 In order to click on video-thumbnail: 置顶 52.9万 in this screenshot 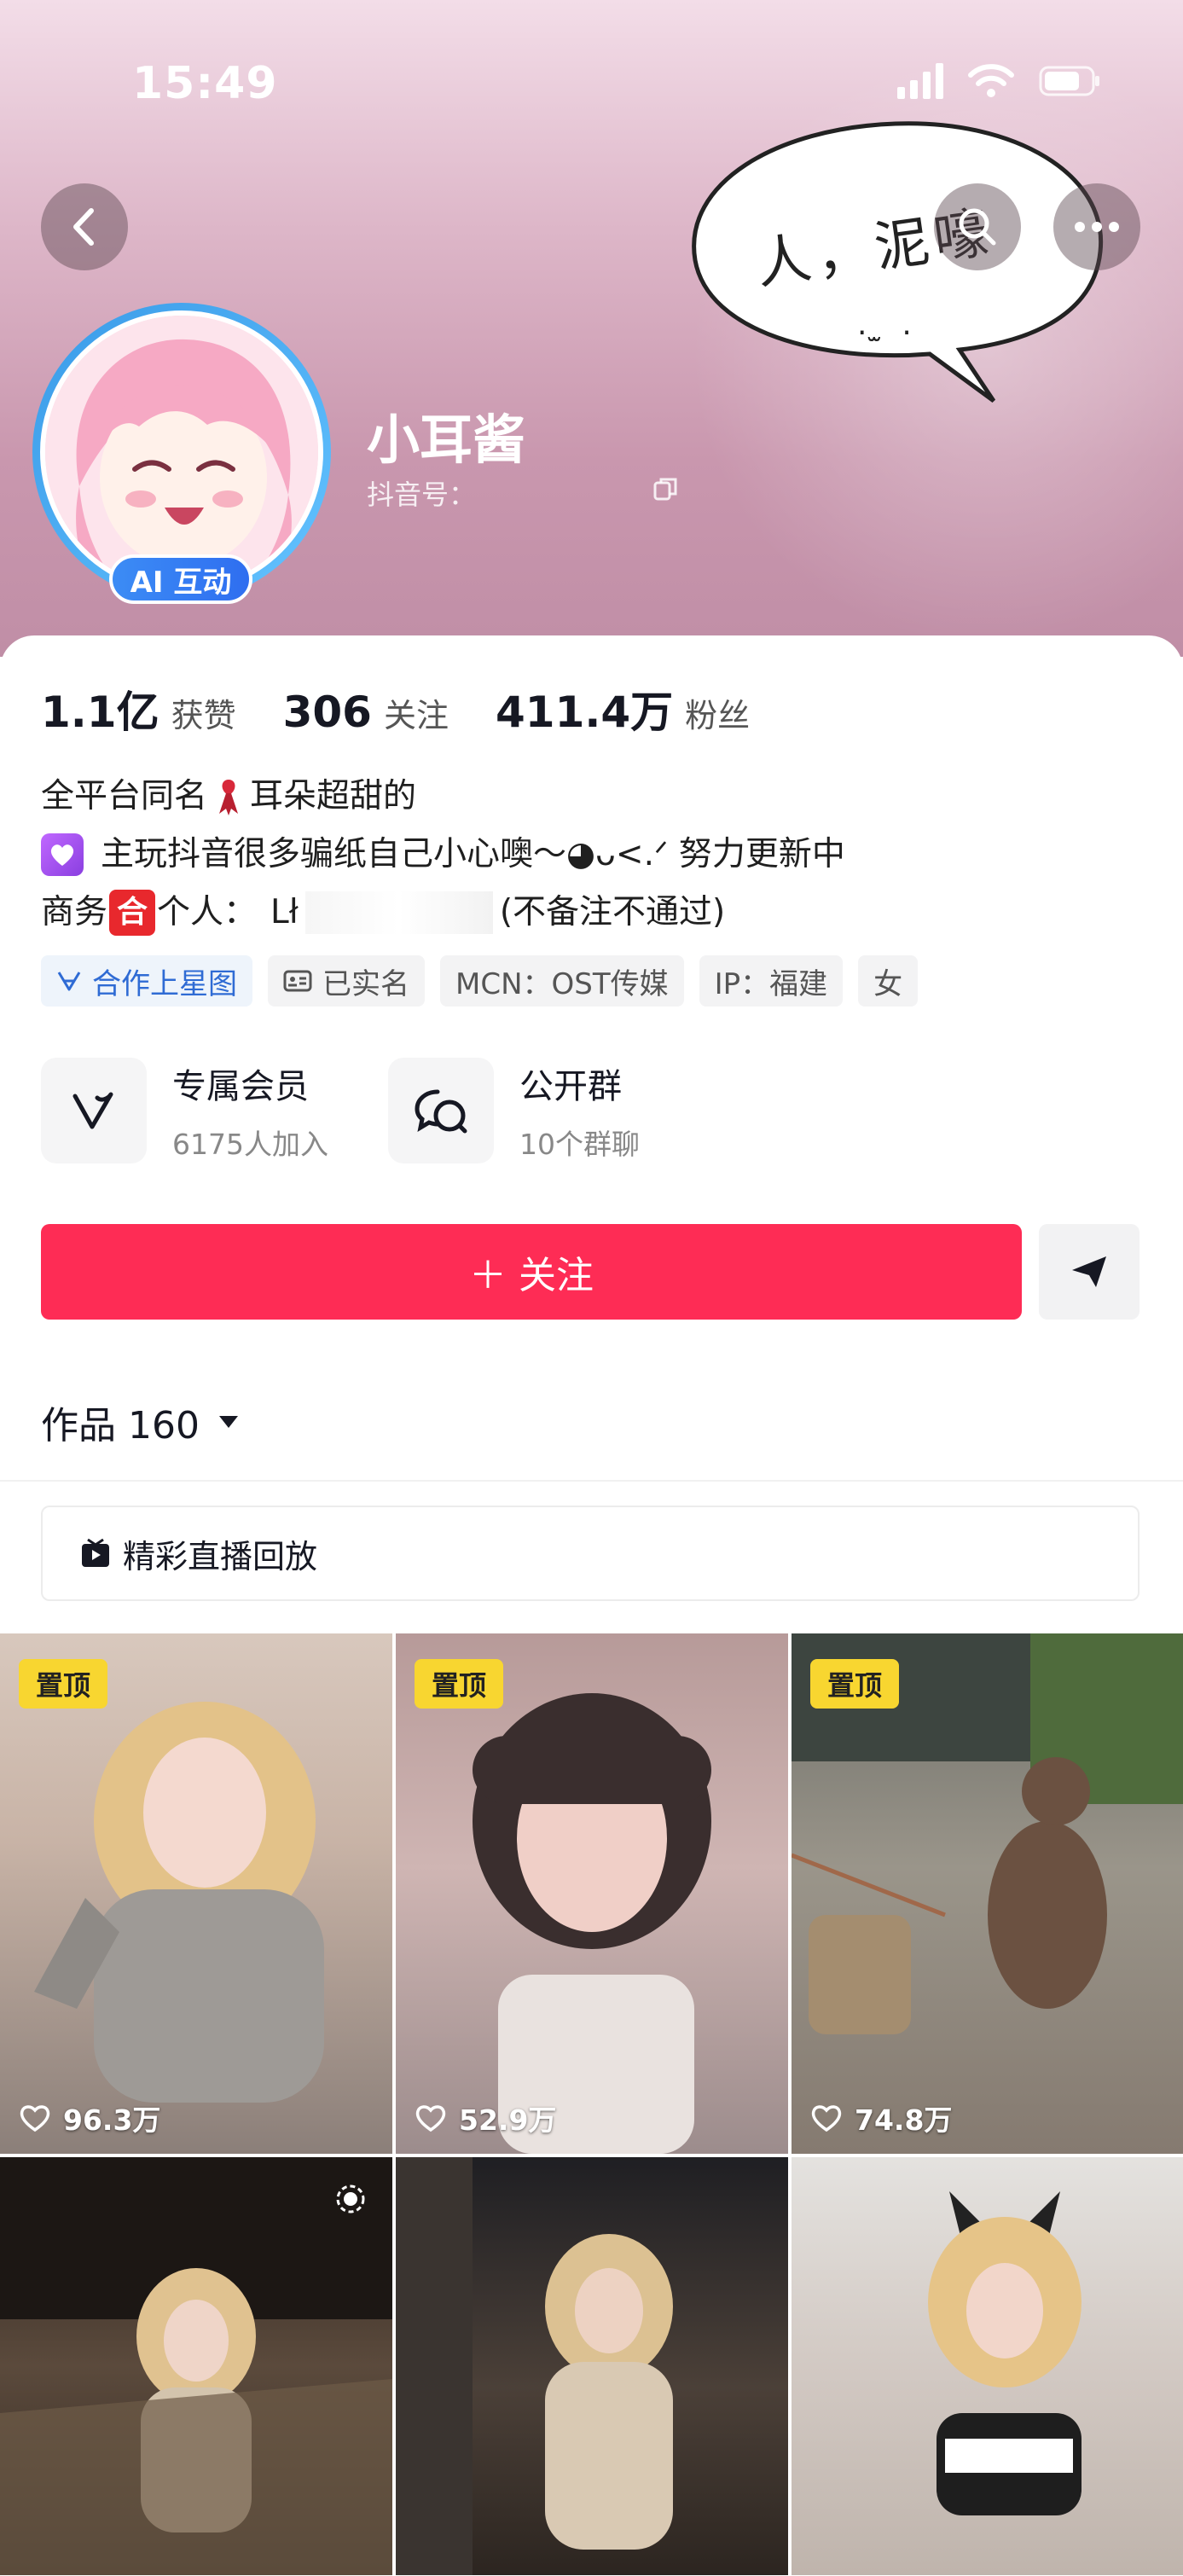, I will do `click(592, 1893)`.